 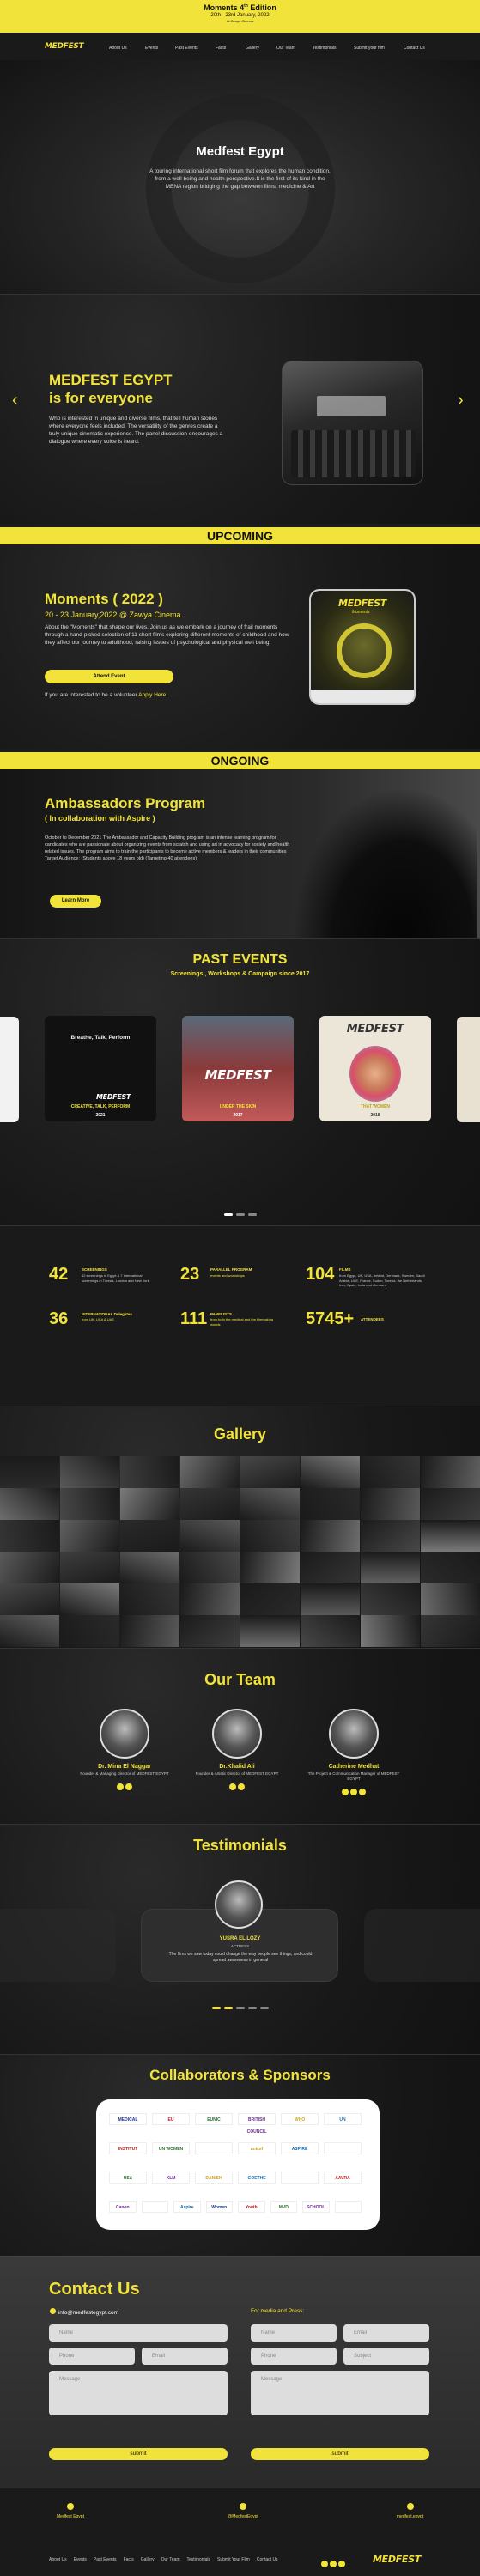 What do you see at coordinates (75, 902) in the screenshot?
I see `learn-more-button: Learn More` at bounding box center [75, 902].